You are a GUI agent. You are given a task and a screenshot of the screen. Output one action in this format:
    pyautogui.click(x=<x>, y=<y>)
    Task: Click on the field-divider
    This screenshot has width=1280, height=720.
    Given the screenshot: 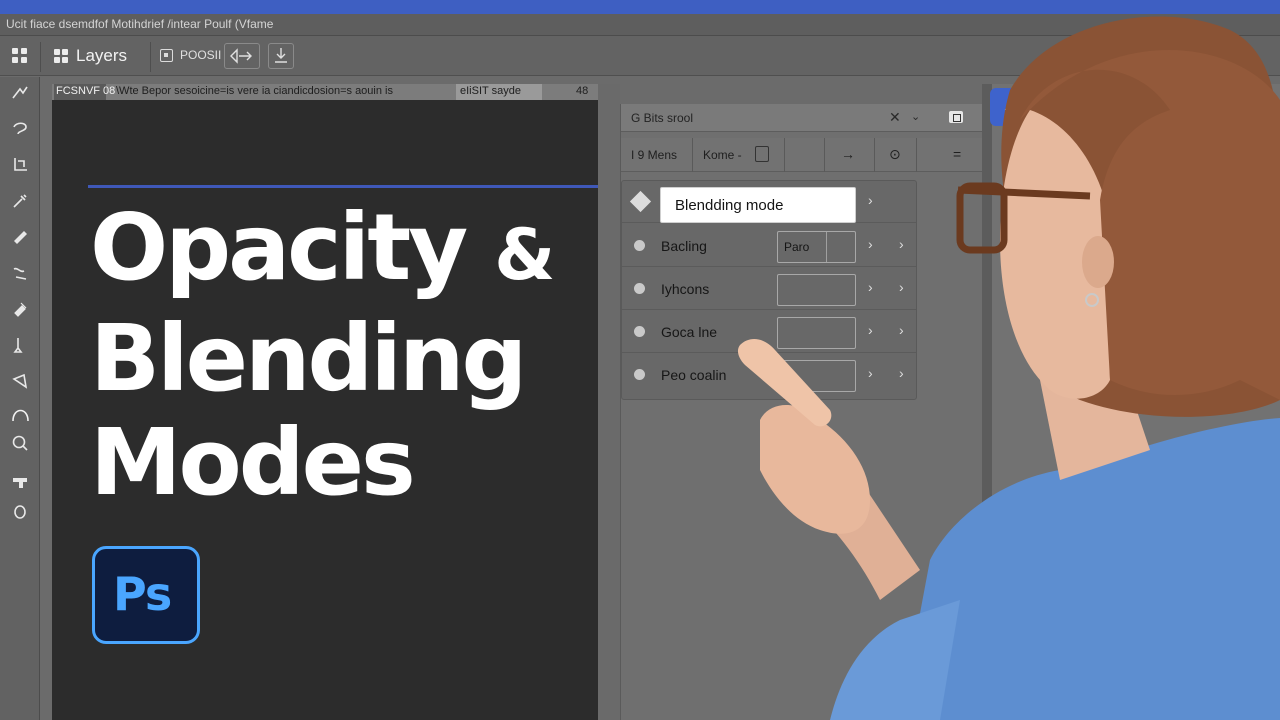 What is the action you would take?
    pyautogui.click(x=826, y=247)
    